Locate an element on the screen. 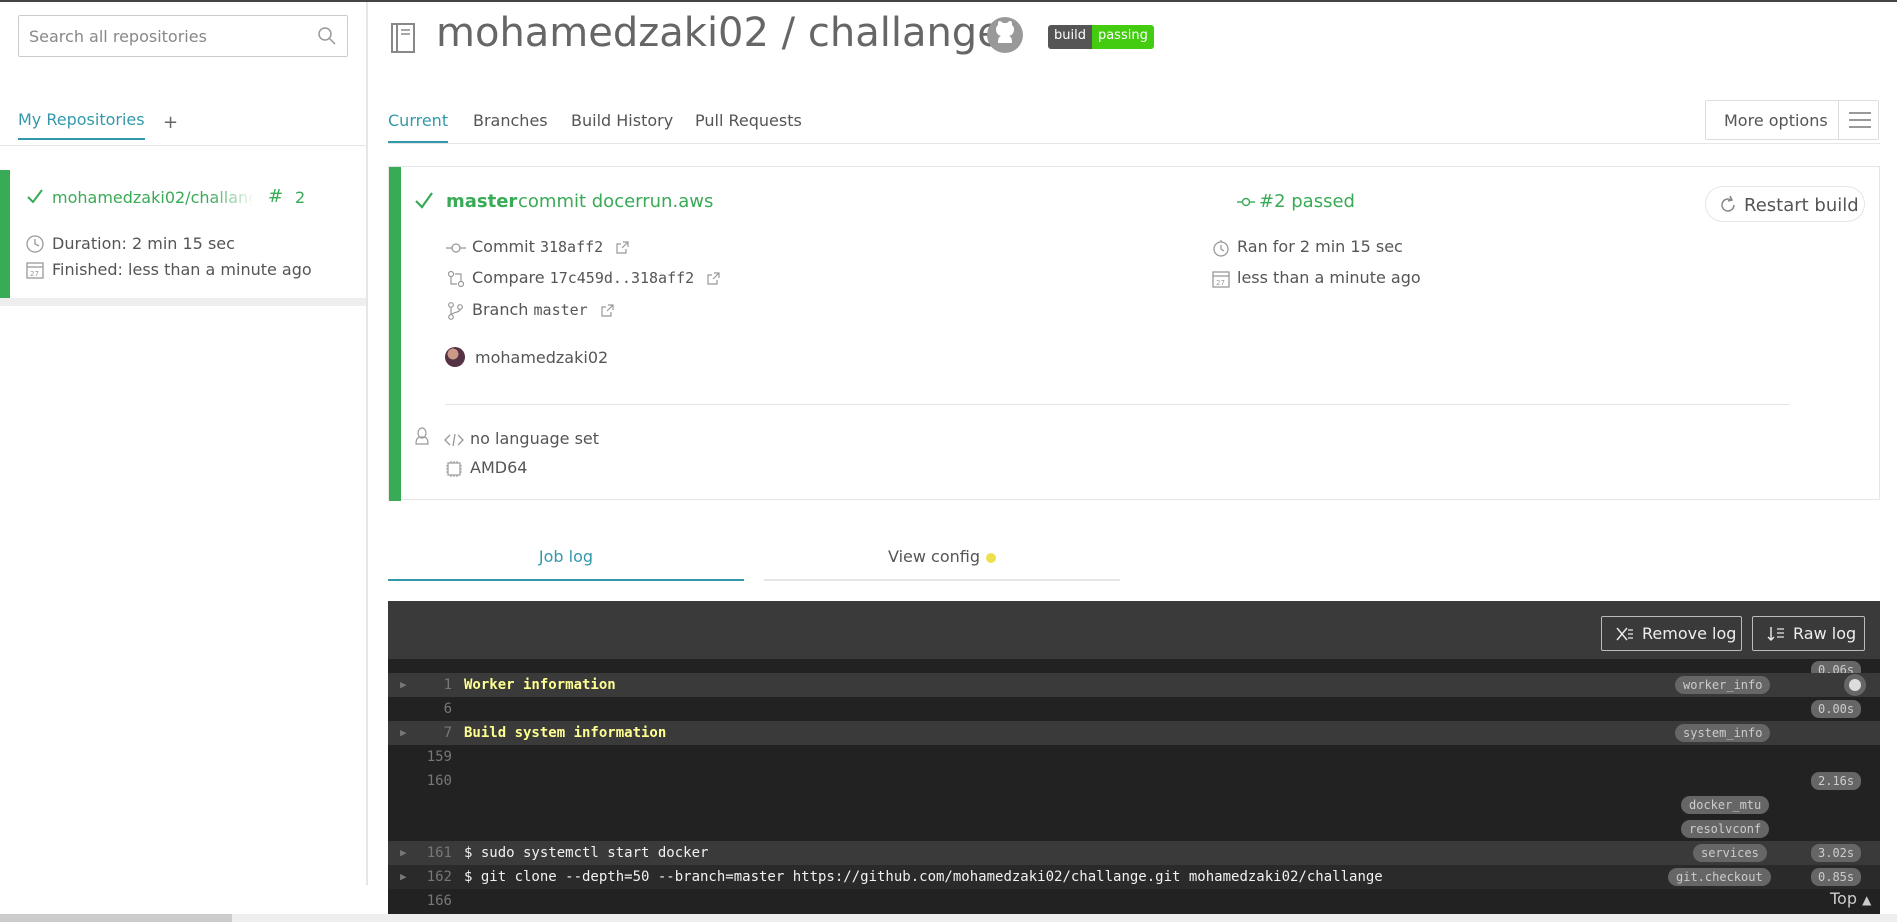 The width and height of the screenshot is (1897, 922). remove-log-button: Remove log is located at coordinates (1671, 633).